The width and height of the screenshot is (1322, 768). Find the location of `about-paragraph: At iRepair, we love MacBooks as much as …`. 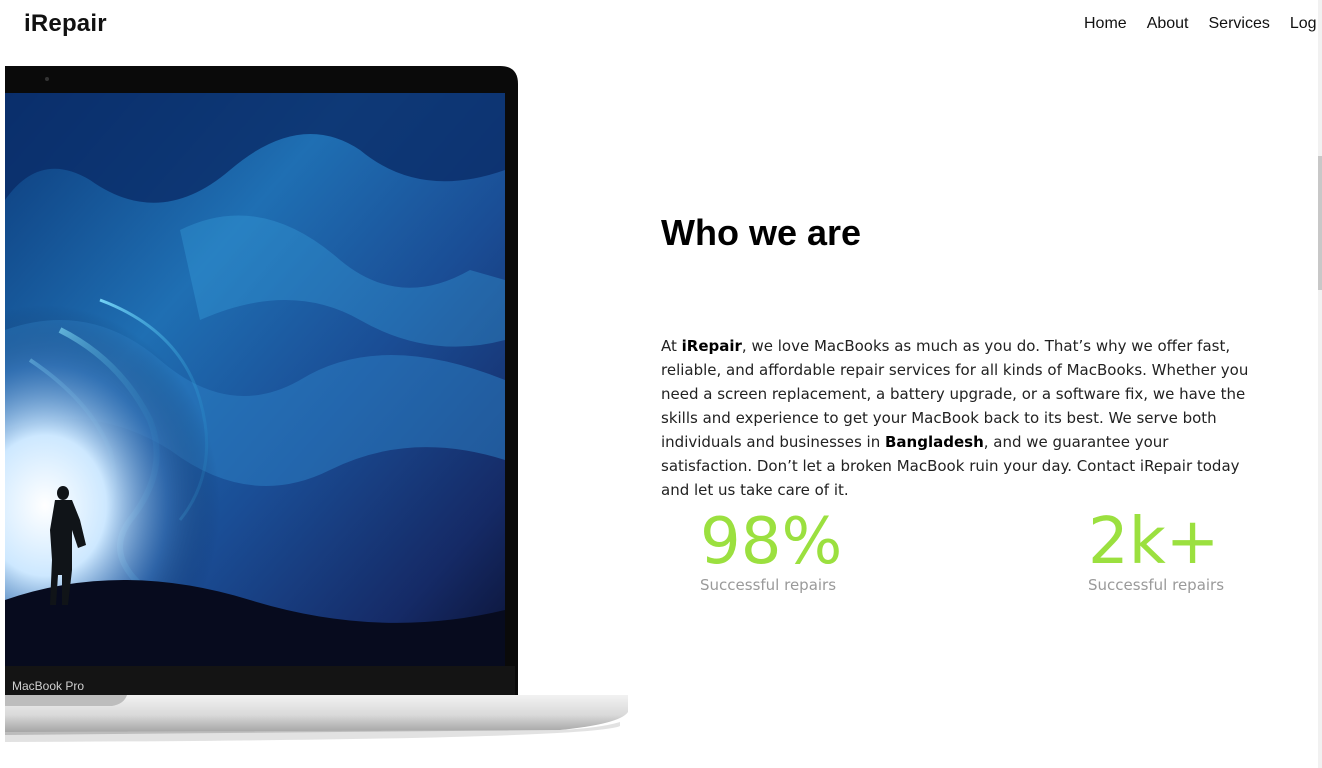

about-paragraph: At iRepair, we love MacBooks as much as … is located at coordinates (959, 418).